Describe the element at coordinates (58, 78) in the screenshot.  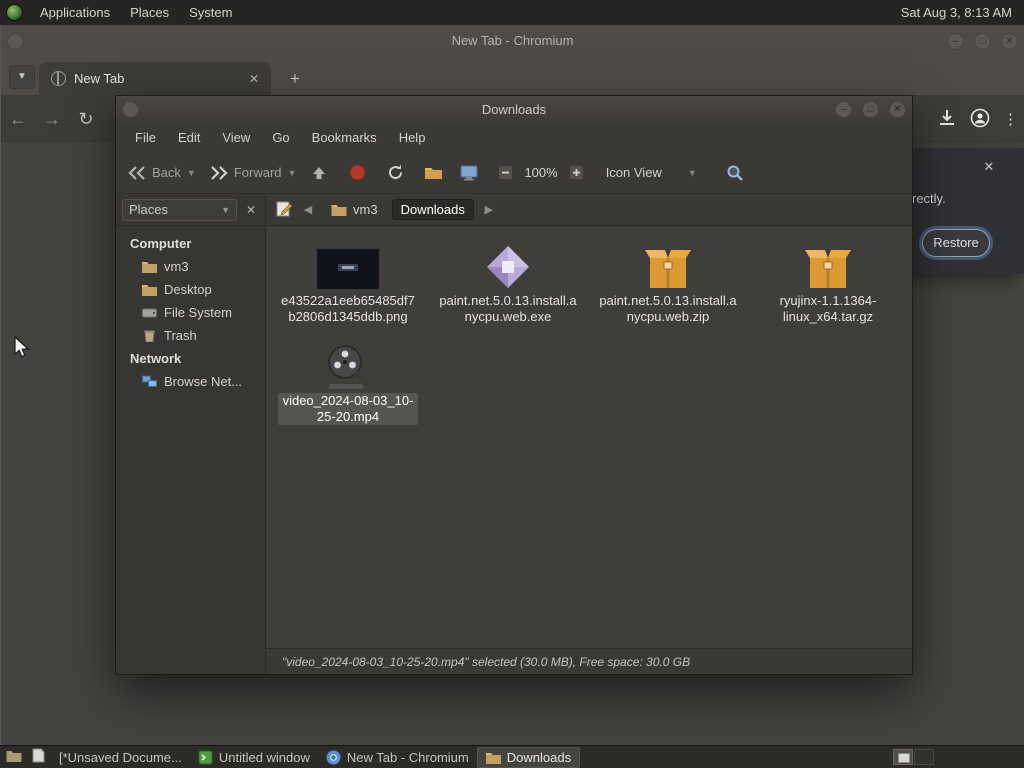
I see `tab-favicon-globe-icon` at that location.